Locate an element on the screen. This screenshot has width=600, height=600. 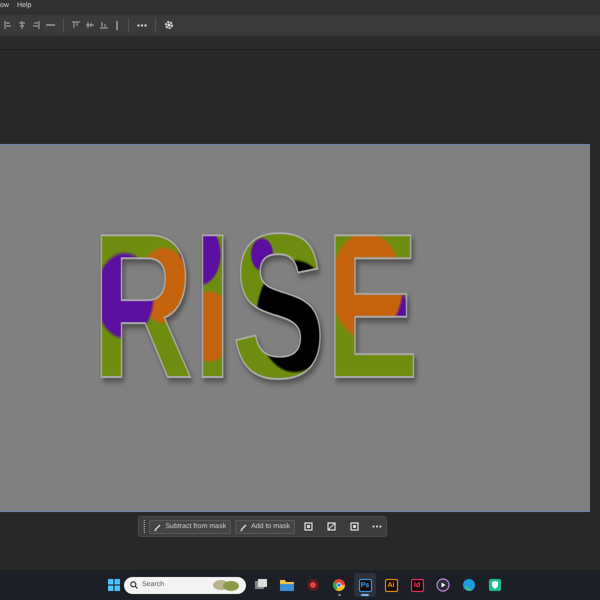
leaves-drawing is located at coordinates (226, 585).